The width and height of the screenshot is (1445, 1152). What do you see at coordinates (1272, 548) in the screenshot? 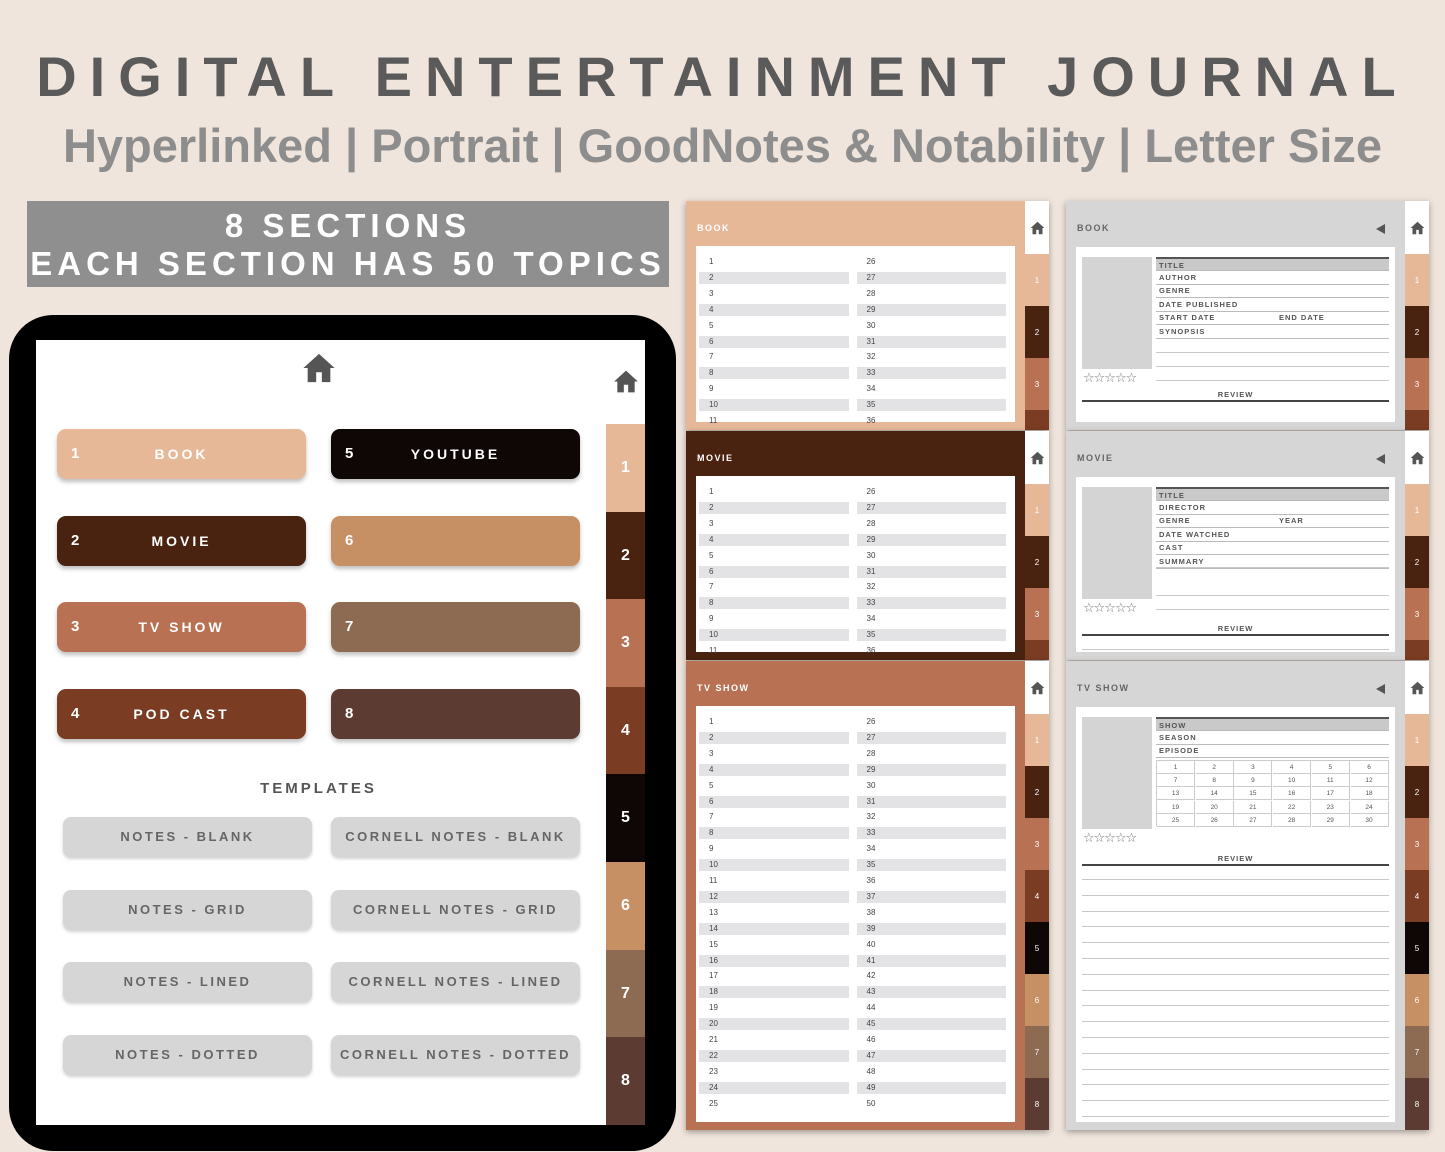
I see `field-cast: CAST` at bounding box center [1272, 548].